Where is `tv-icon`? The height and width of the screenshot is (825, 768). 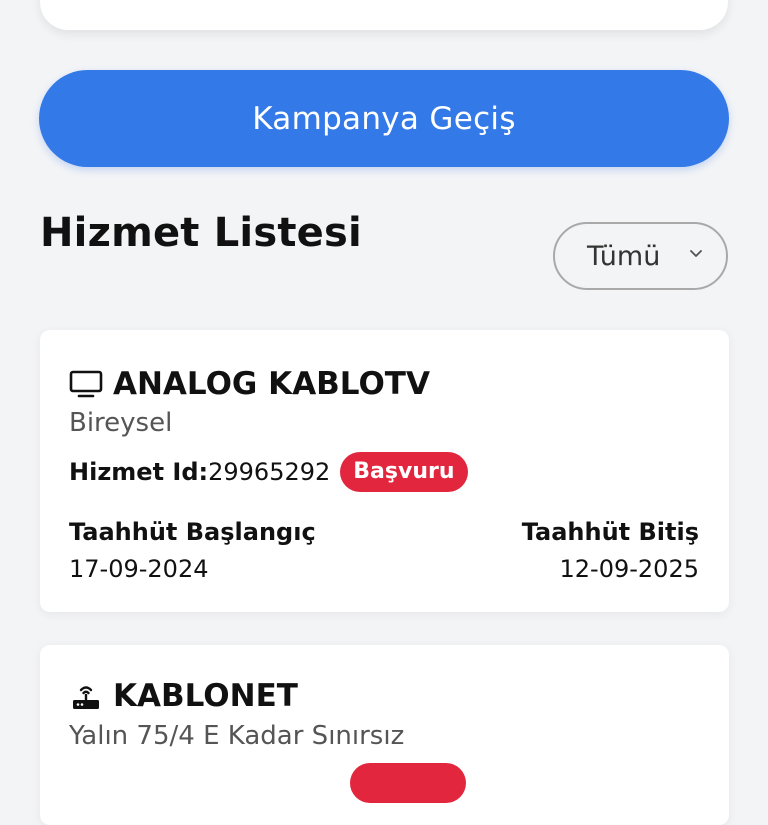 tv-icon is located at coordinates (86, 384).